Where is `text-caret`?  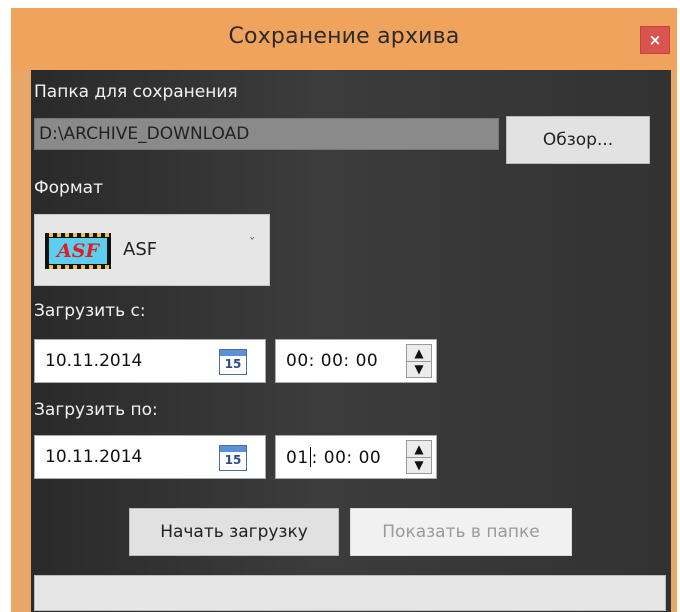 text-caret is located at coordinates (310, 457).